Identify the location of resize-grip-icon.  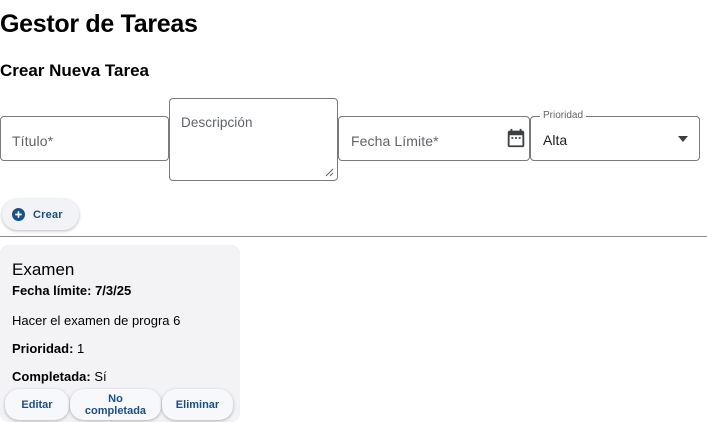
(329, 172).